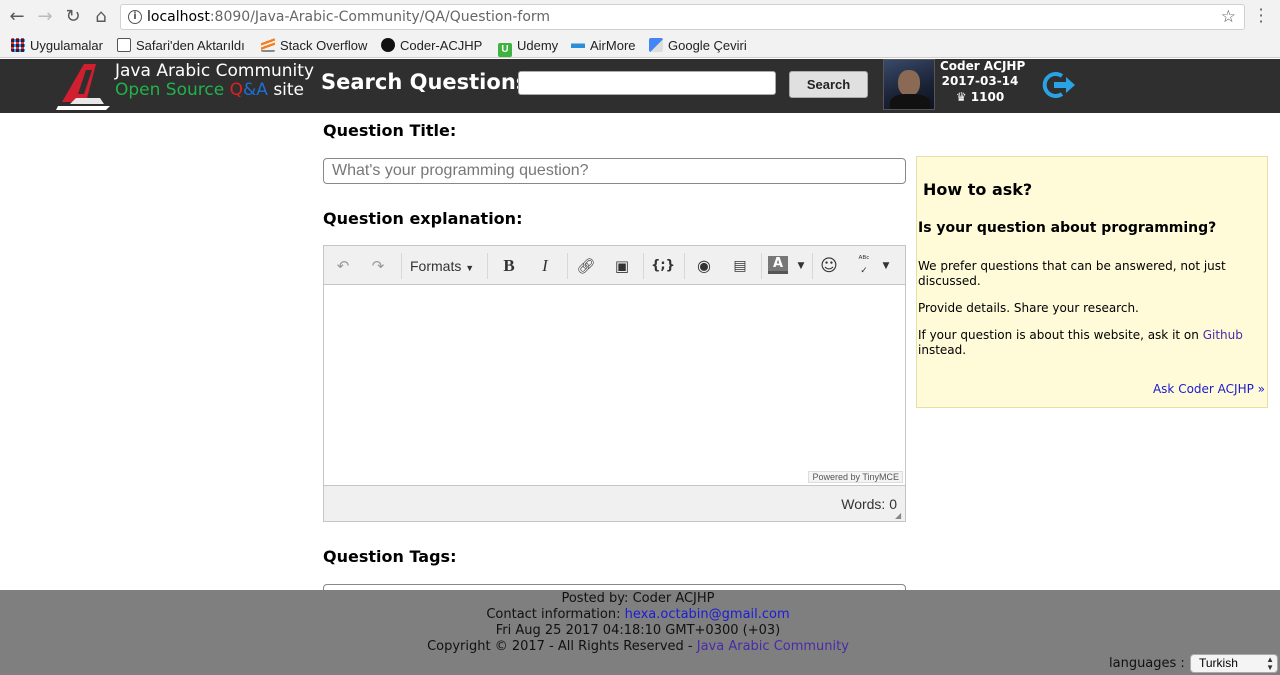  Describe the element at coordinates (17, 17) in the screenshot. I see `back-arrow-icon: ←` at that location.